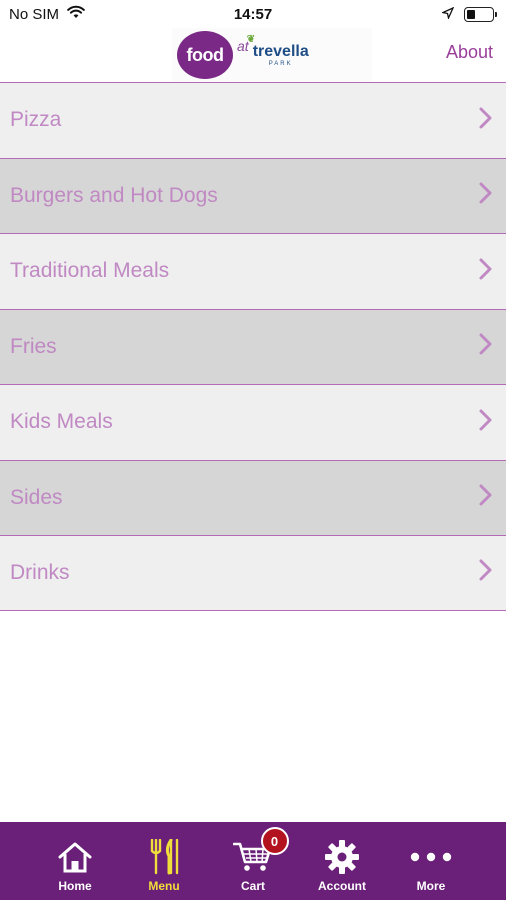  Describe the element at coordinates (480, 14) in the screenshot. I see `battery-icon` at that location.